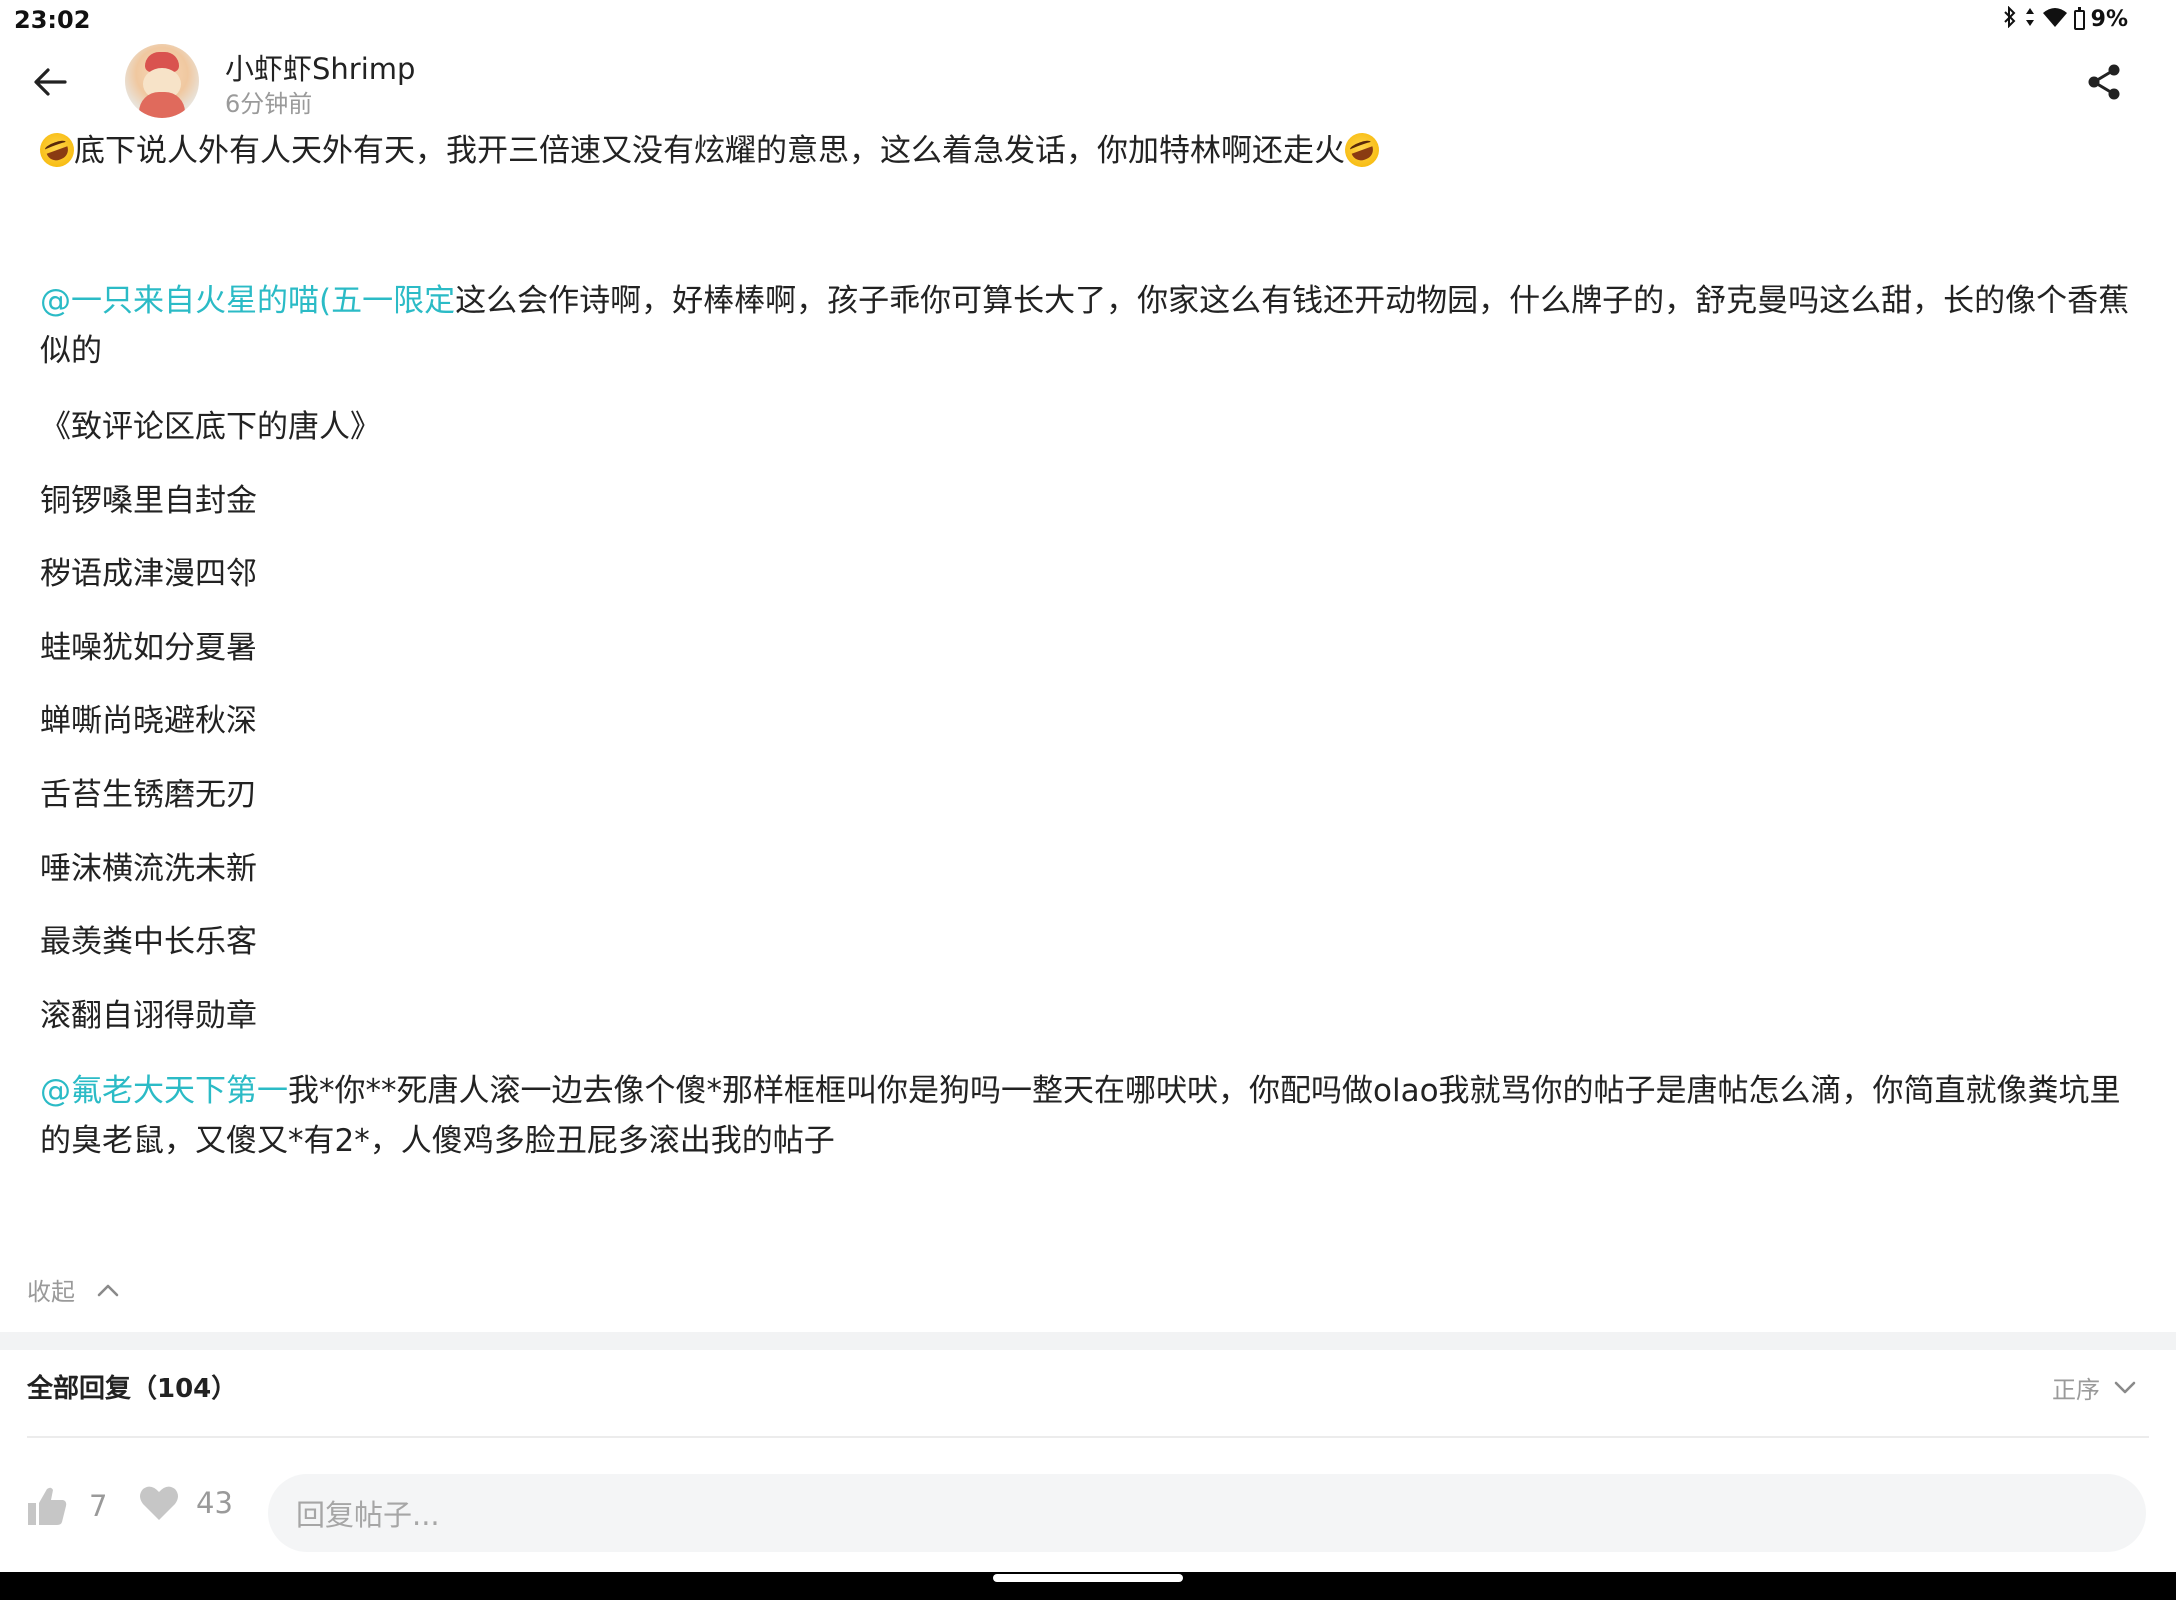 This screenshot has height=1600, width=2176. Describe the element at coordinates (148, 501) in the screenshot. I see `poem-line: 铜锣嗓里自封金` at that location.